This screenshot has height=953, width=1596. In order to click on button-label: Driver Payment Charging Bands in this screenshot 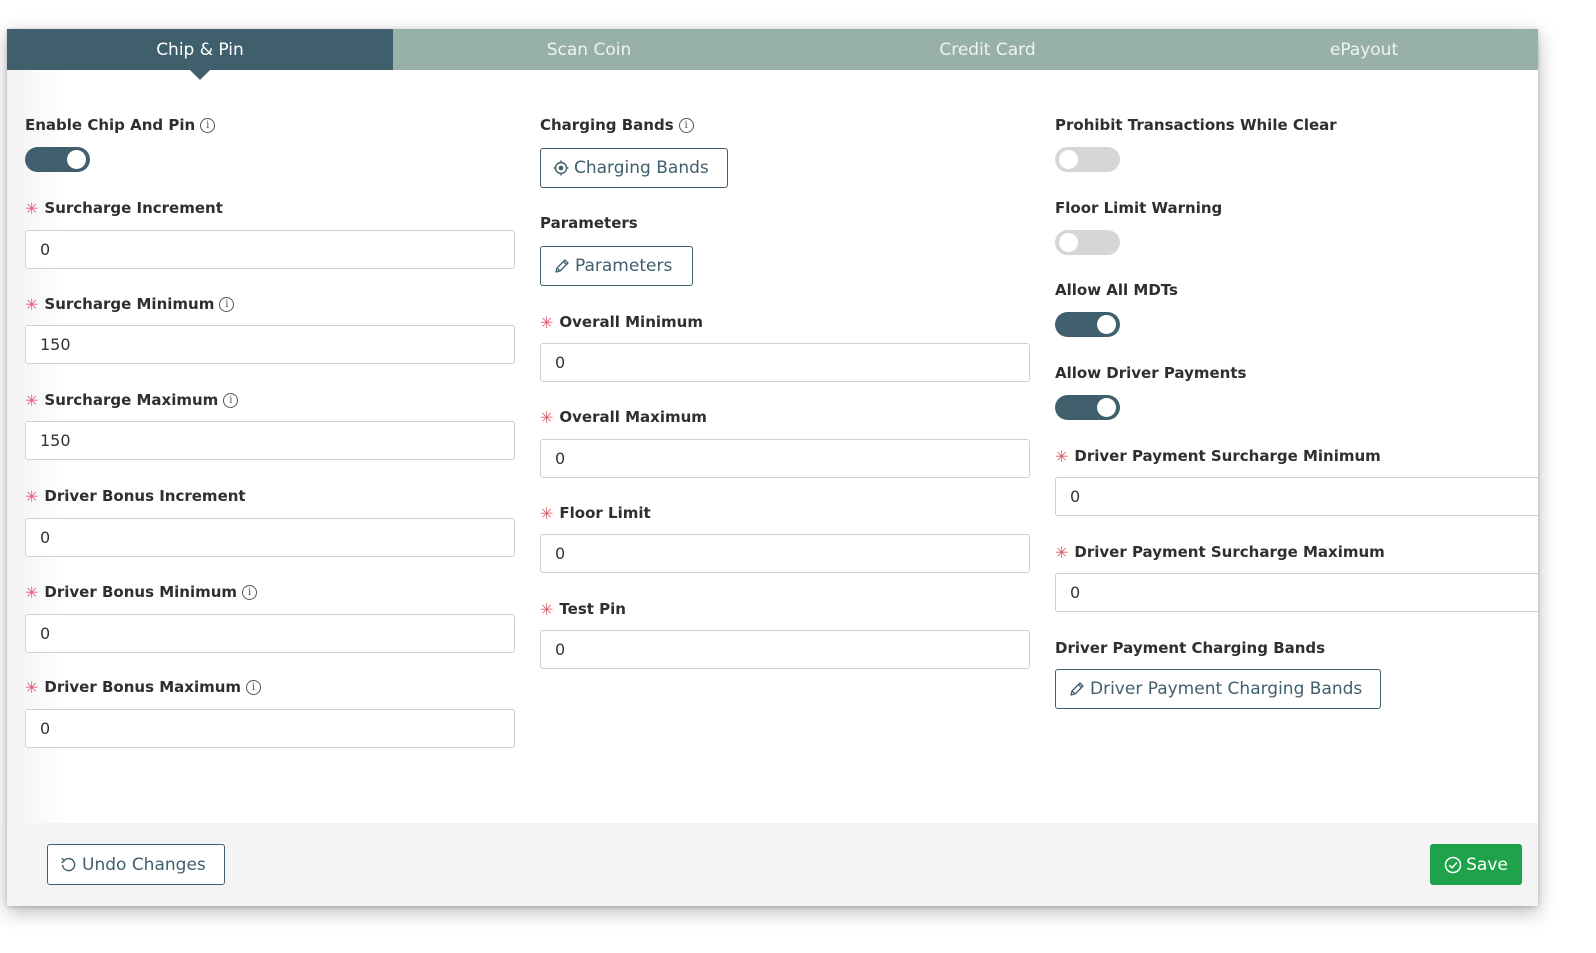, I will do `click(1226, 689)`.